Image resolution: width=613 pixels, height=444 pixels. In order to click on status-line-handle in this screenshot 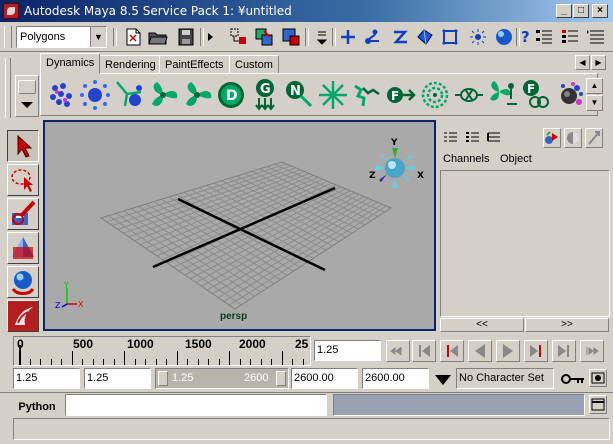, I will do `click(8, 37)`.